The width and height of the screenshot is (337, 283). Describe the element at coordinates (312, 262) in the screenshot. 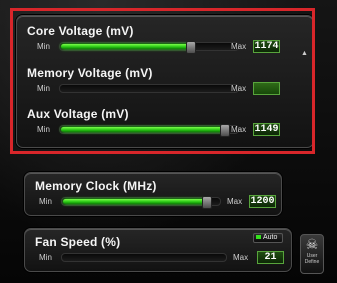

I see `user-define-label-2: Define` at that location.